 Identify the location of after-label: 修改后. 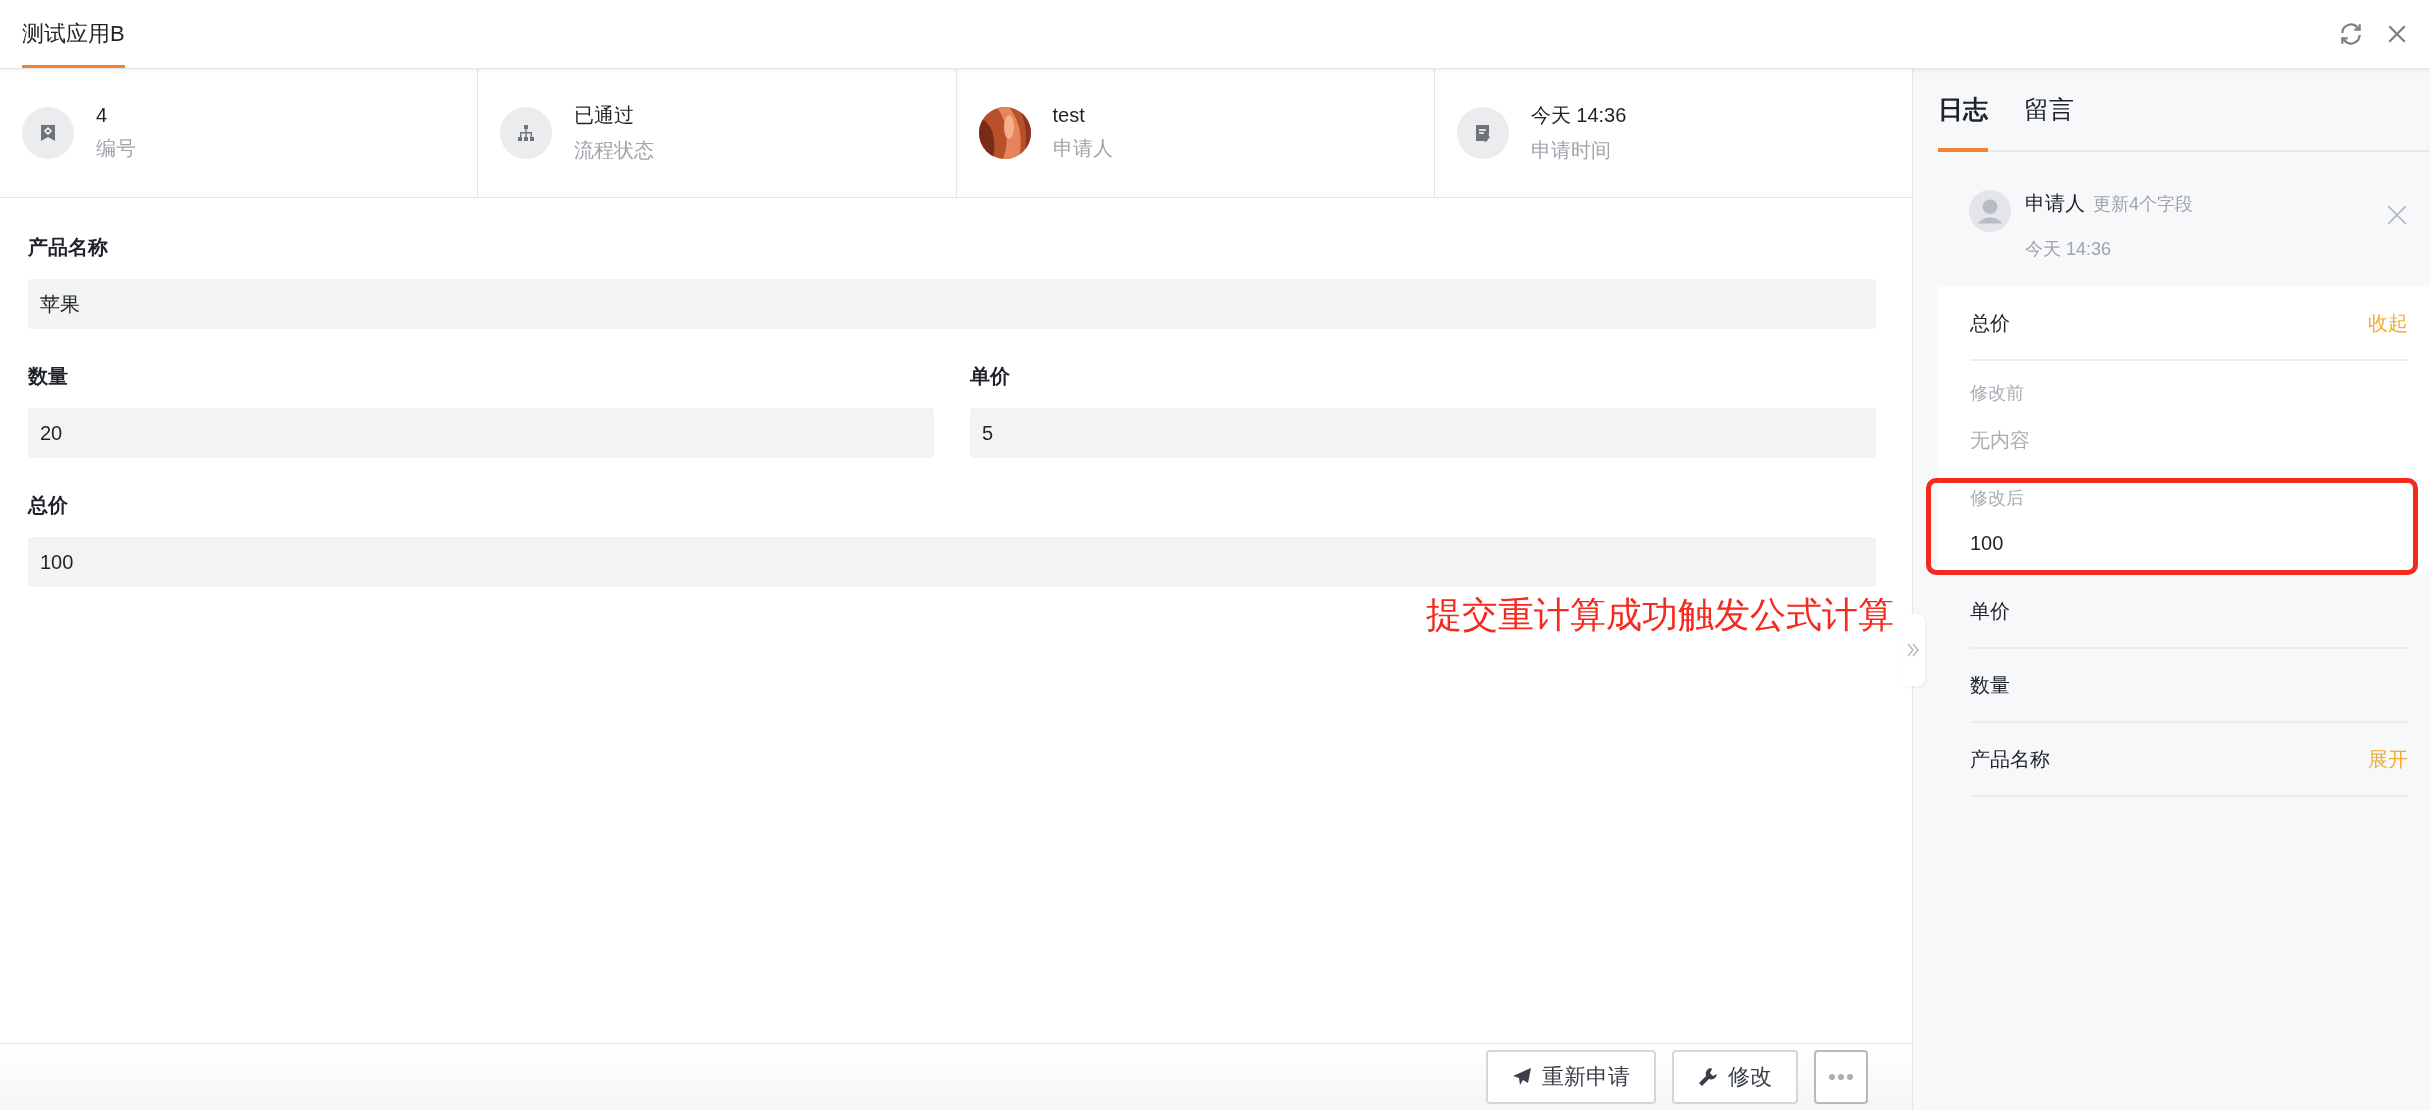
(1997, 498).